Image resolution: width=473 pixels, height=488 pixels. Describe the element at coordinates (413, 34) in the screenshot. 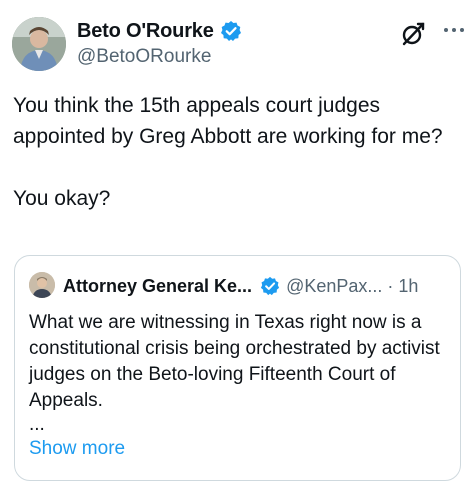

I see `grok-icon` at that location.